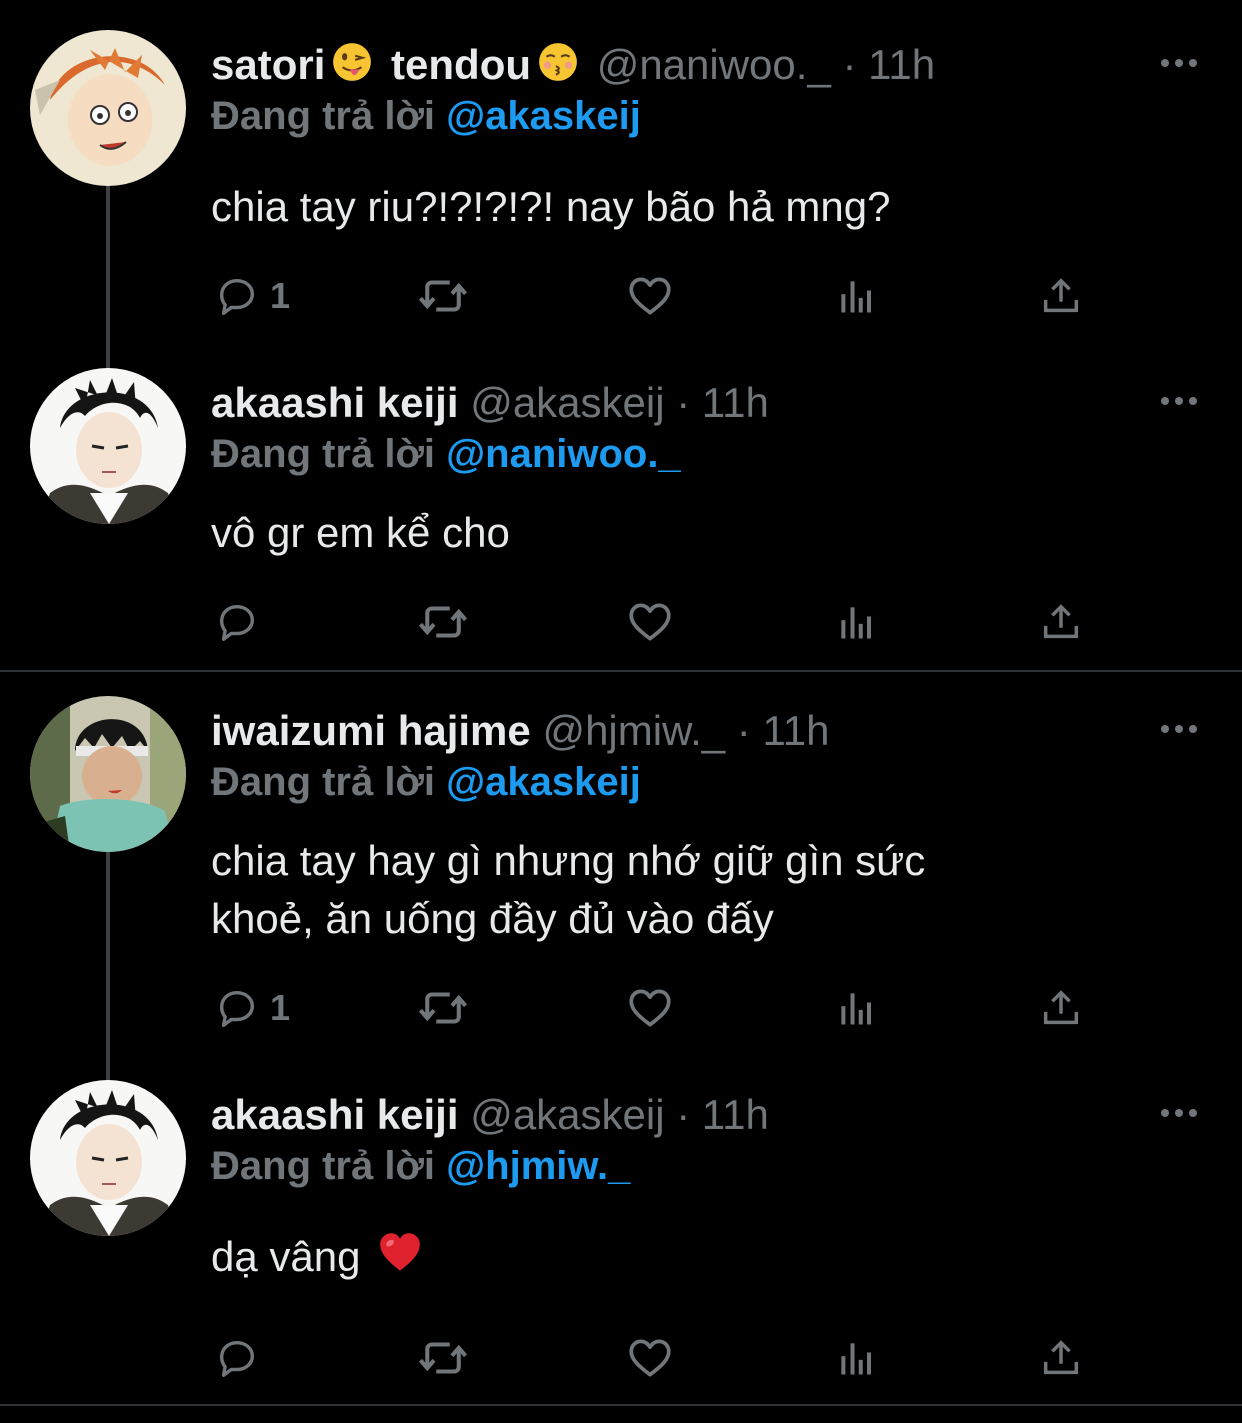 This screenshot has height=1423, width=1242. What do you see at coordinates (400, 1260) in the screenshot?
I see `red-heart-icon` at bounding box center [400, 1260].